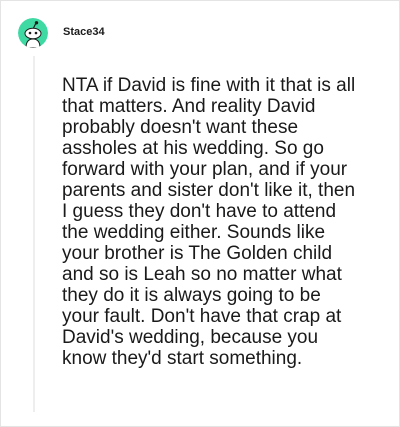 The height and width of the screenshot is (427, 400). I want to click on thread-line, so click(34, 234).